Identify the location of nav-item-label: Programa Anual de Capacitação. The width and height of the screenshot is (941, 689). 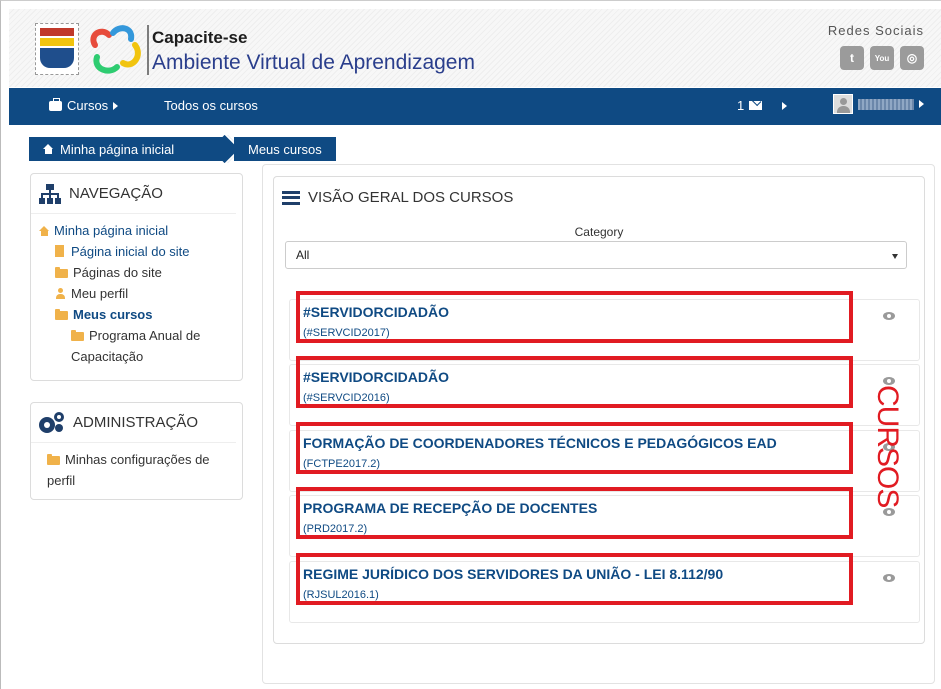
(136, 346).